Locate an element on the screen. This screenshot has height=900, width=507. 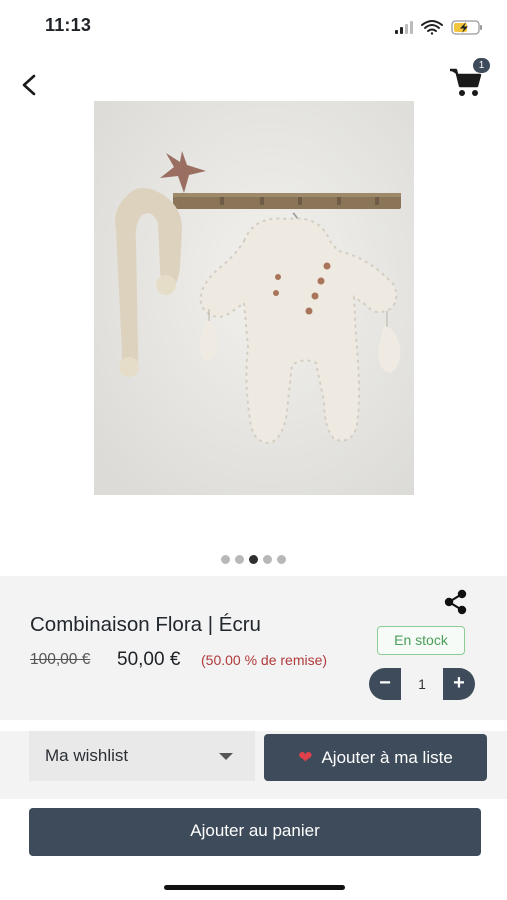
cart-button: 1 is located at coordinates (471, 78).